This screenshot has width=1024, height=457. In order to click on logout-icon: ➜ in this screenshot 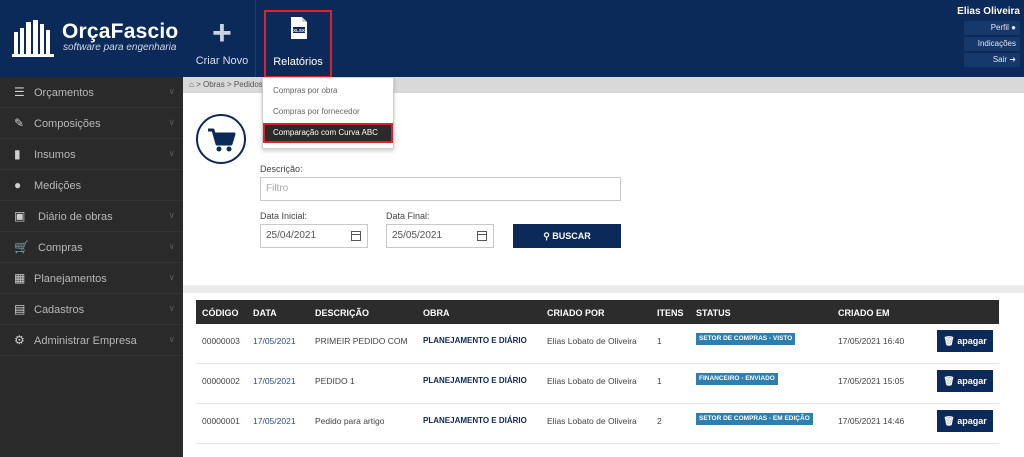, I will do `click(1012, 59)`.